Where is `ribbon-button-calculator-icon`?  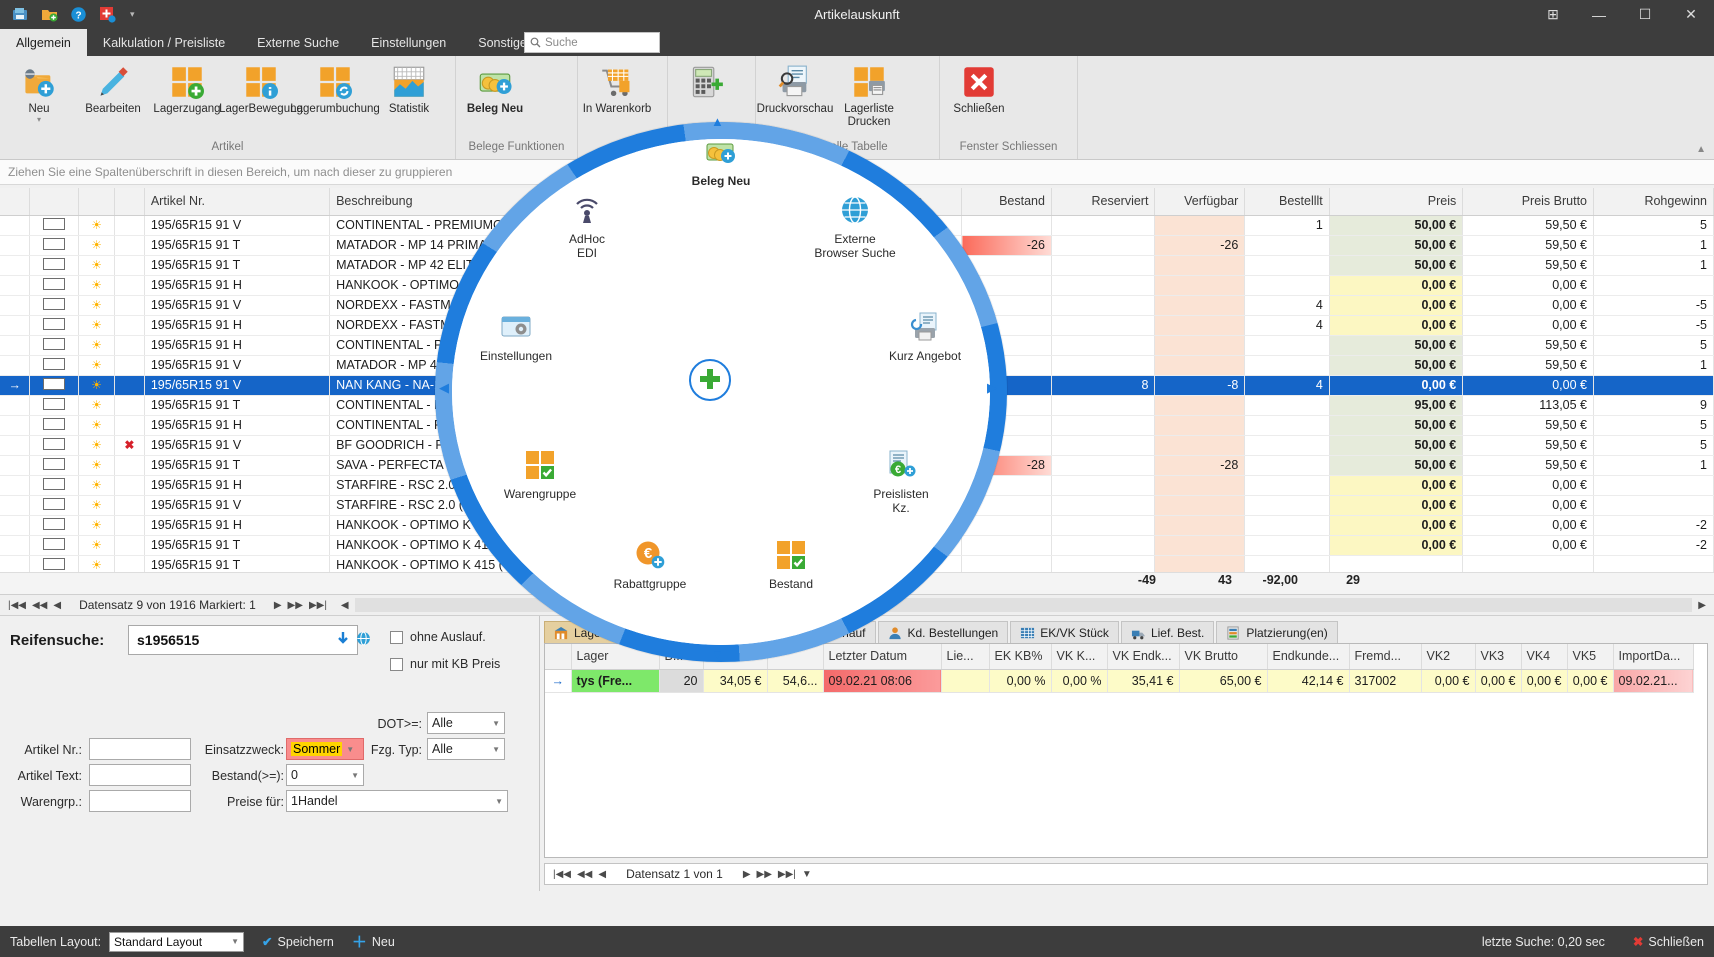
ribbon-button-calculator-icon is located at coordinates (707, 96).